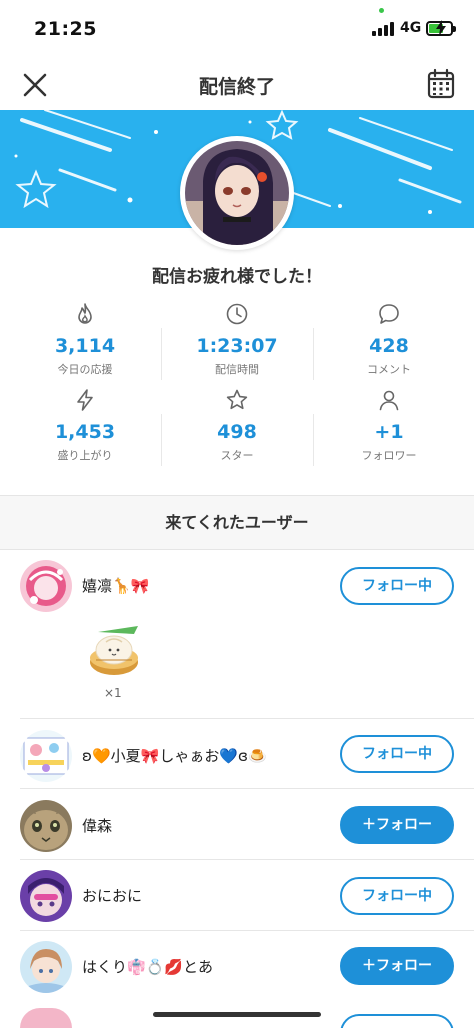 The image size is (474, 1028). Describe the element at coordinates (389, 400) in the screenshot. I see `person-icon` at that location.